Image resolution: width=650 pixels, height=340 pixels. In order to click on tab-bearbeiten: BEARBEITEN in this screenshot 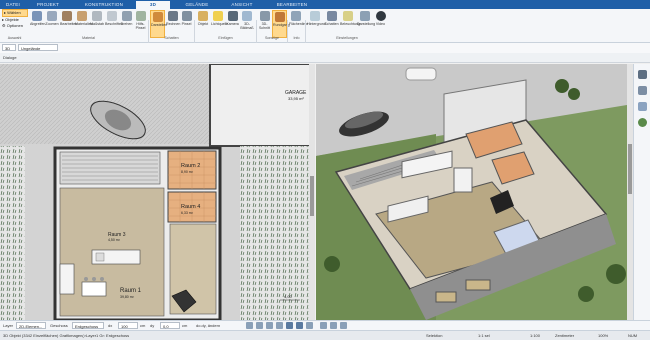, I will do `click(292, 5)`.